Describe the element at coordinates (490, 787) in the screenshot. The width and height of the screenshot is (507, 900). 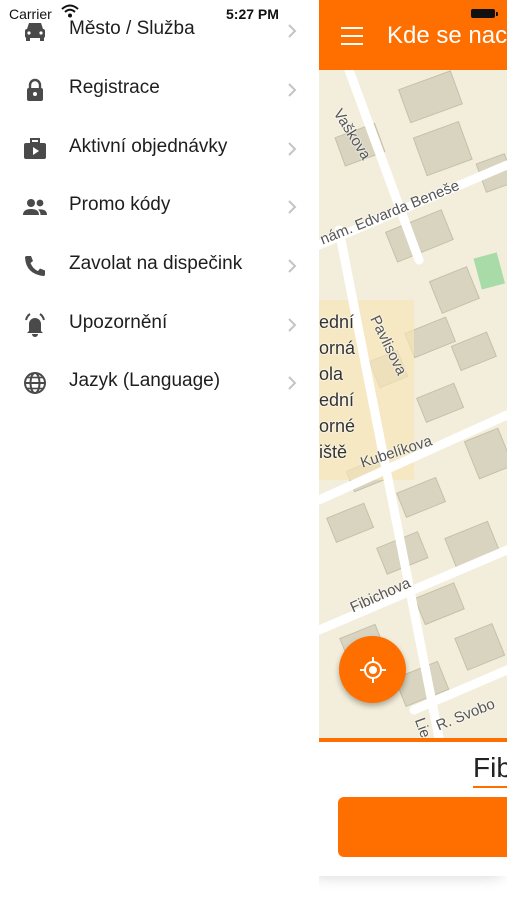
I see `address-underline` at that location.